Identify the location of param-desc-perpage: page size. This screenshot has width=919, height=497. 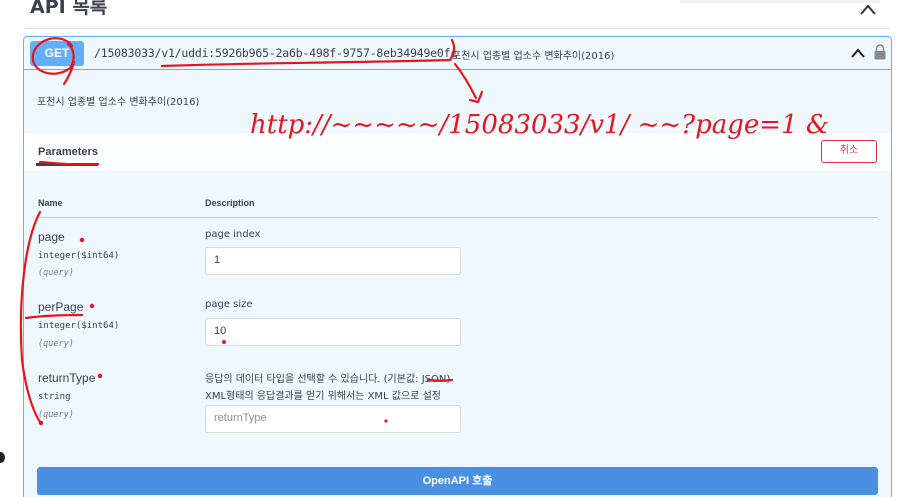
(229, 304).